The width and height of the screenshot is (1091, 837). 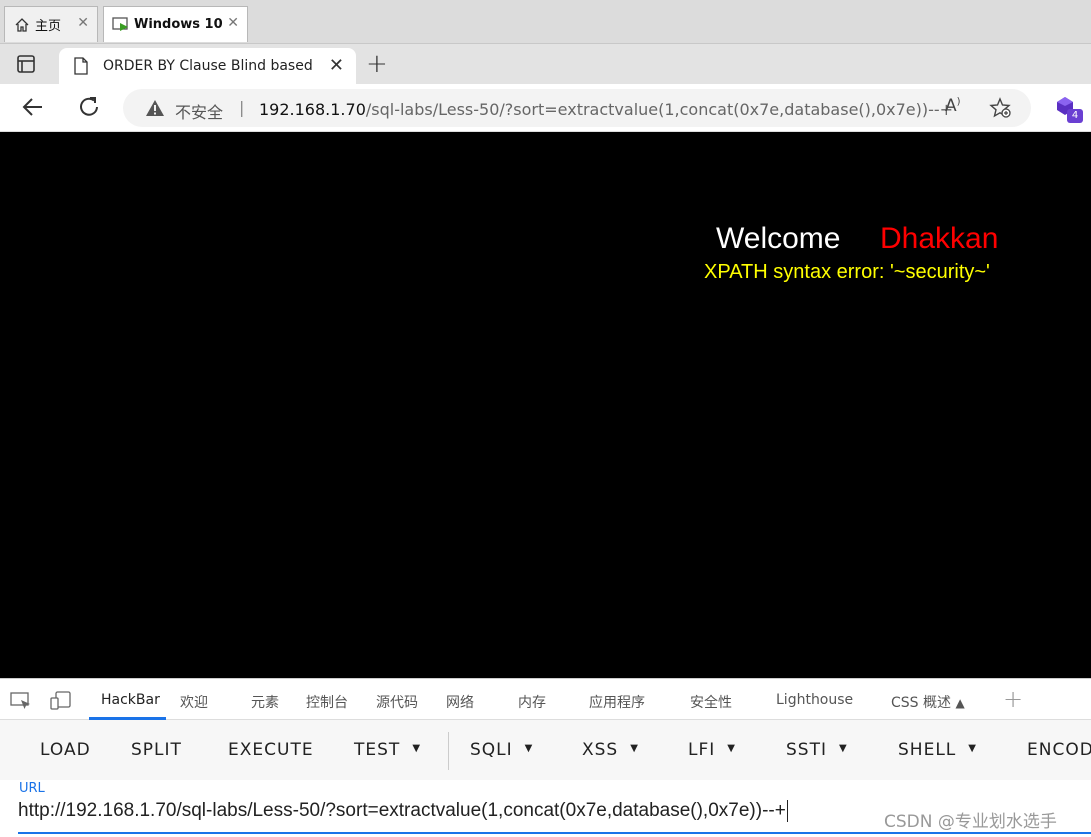 What do you see at coordinates (545, 22) in the screenshot?
I see `vm-tab-strip: 主页 ✕ Windows 10 ✕` at bounding box center [545, 22].